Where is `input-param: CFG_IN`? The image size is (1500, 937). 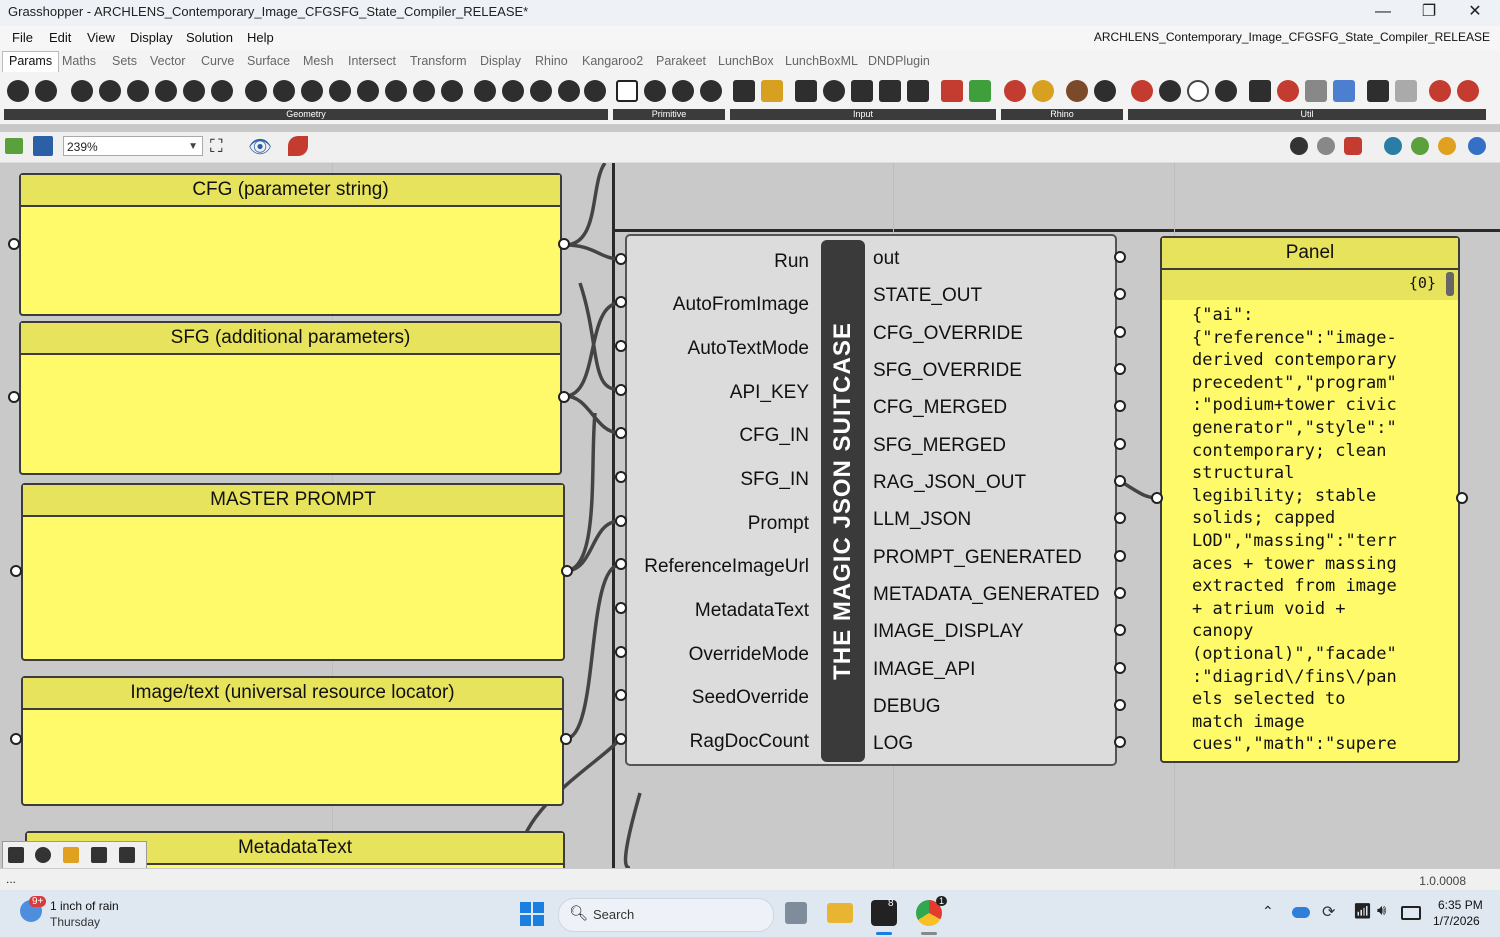
input-param: CFG_IN is located at coordinates (774, 436).